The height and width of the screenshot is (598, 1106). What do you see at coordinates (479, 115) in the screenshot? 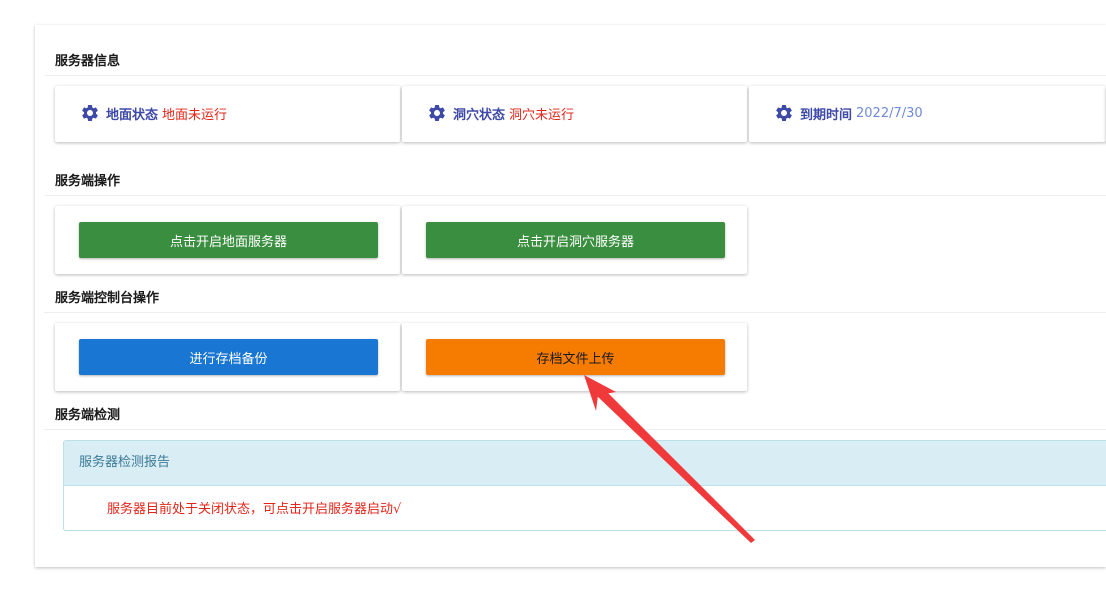
I see `cave-status-label: 洞穴状态` at bounding box center [479, 115].